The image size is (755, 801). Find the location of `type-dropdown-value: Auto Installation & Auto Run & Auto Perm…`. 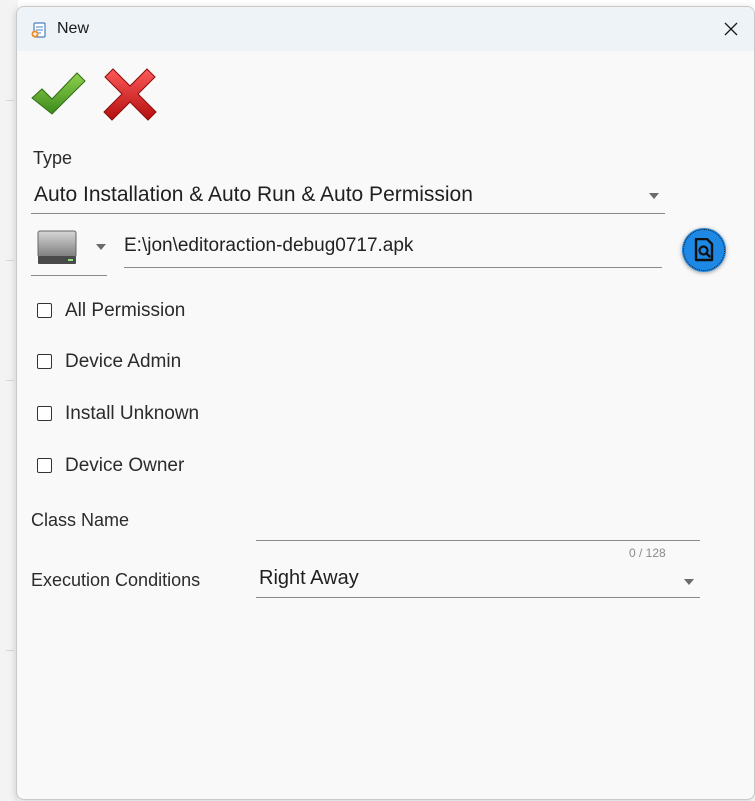

type-dropdown-value: Auto Installation & Auto Run & Auto Perm… is located at coordinates (253, 194).